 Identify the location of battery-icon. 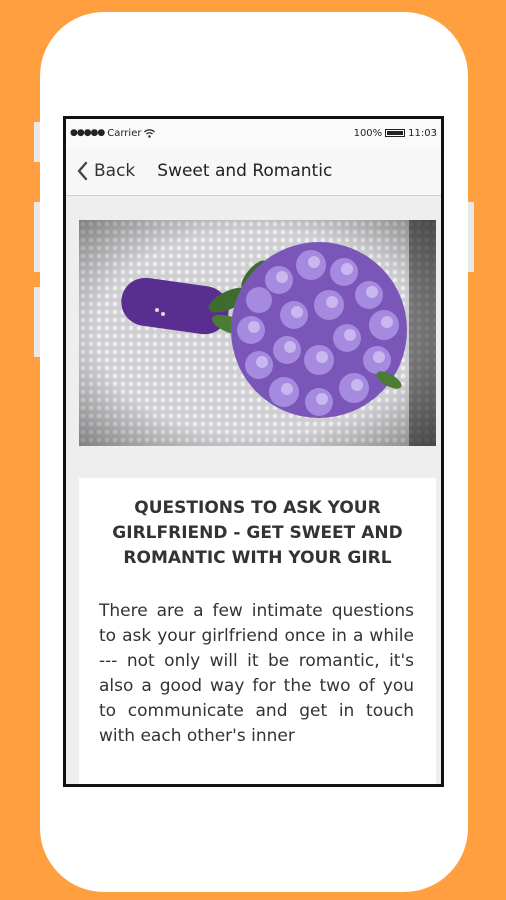
(395, 133).